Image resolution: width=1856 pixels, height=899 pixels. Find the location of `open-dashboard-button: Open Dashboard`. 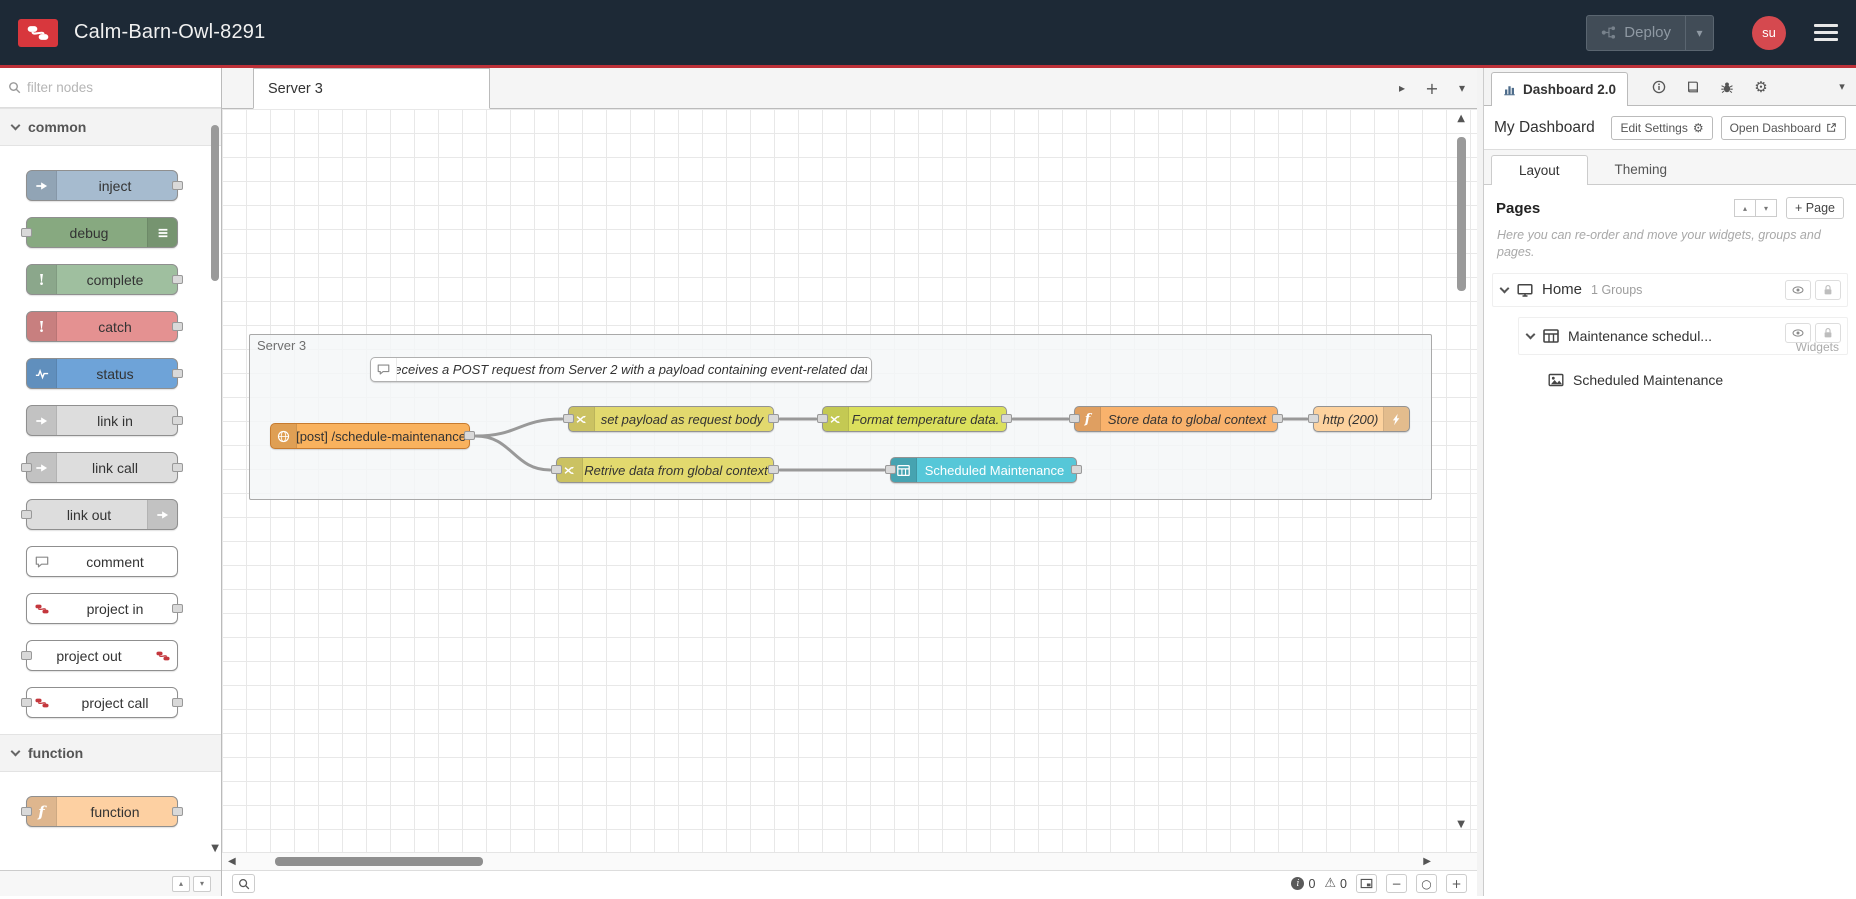

open-dashboard-button: Open Dashboard is located at coordinates (1783, 127).